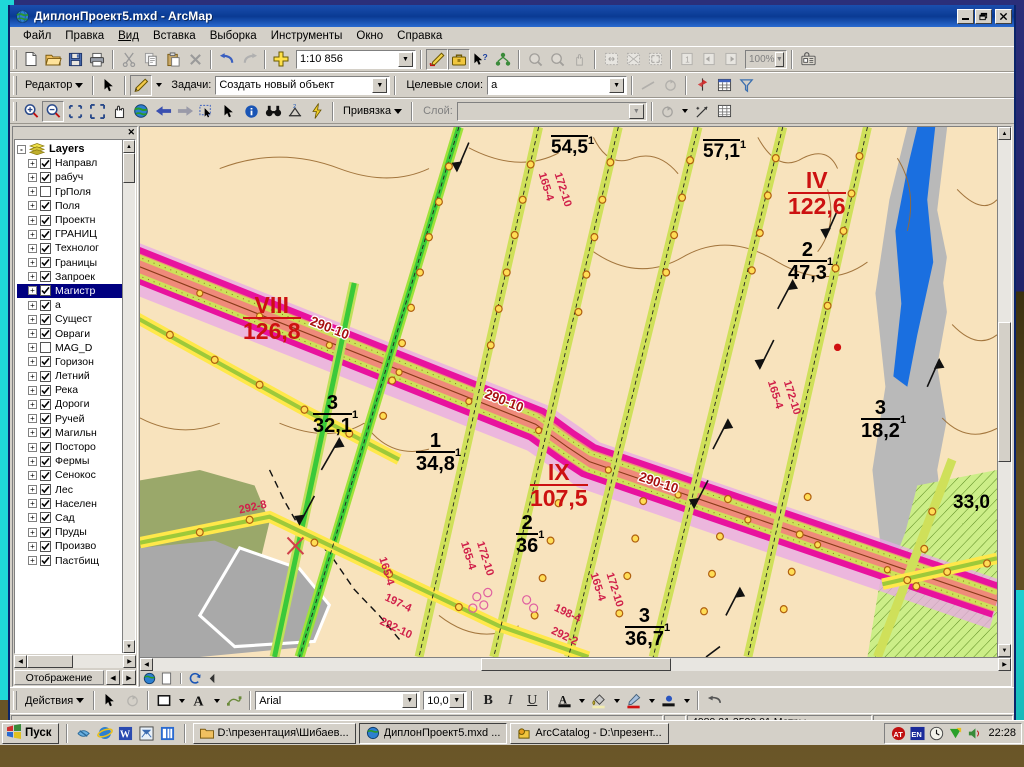 The image size is (1024, 767). What do you see at coordinates (166, 678) in the screenshot?
I see `layout-view-icon` at bounding box center [166, 678].